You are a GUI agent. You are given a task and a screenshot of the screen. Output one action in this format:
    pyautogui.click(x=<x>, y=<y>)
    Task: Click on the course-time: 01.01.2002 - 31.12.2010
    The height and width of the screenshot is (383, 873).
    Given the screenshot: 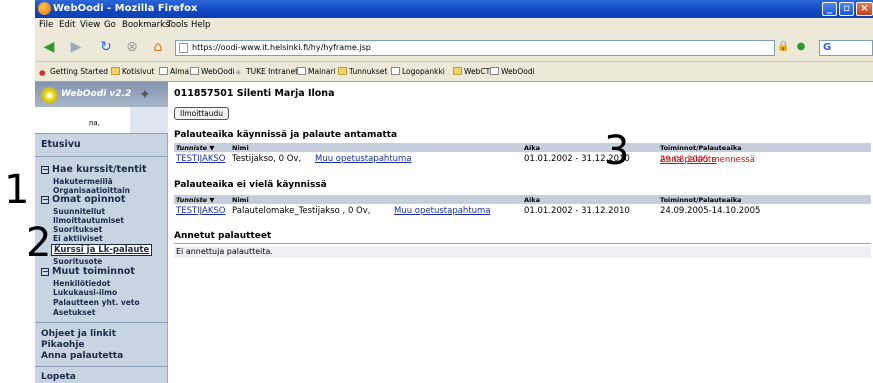 What is the action you would take?
    pyautogui.click(x=577, y=211)
    